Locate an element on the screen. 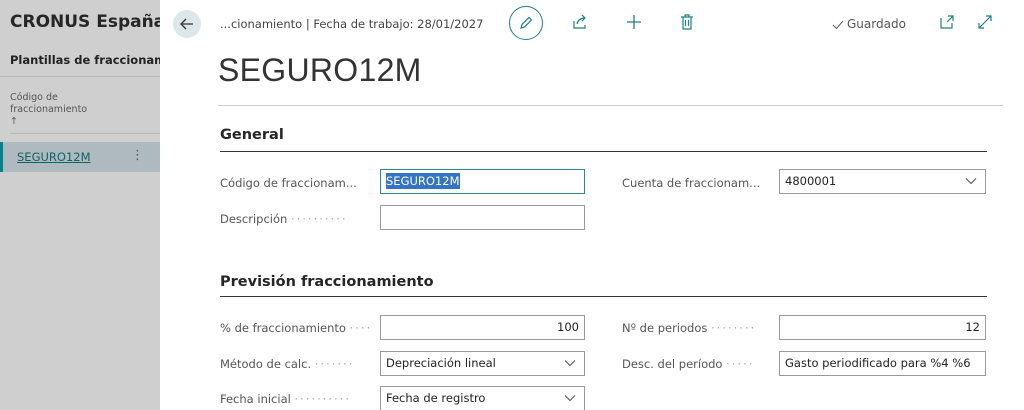 The height and width of the screenshot is (410, 1024). period-desc-label: Desc. del período ····· is located at coordinates (688, 364).